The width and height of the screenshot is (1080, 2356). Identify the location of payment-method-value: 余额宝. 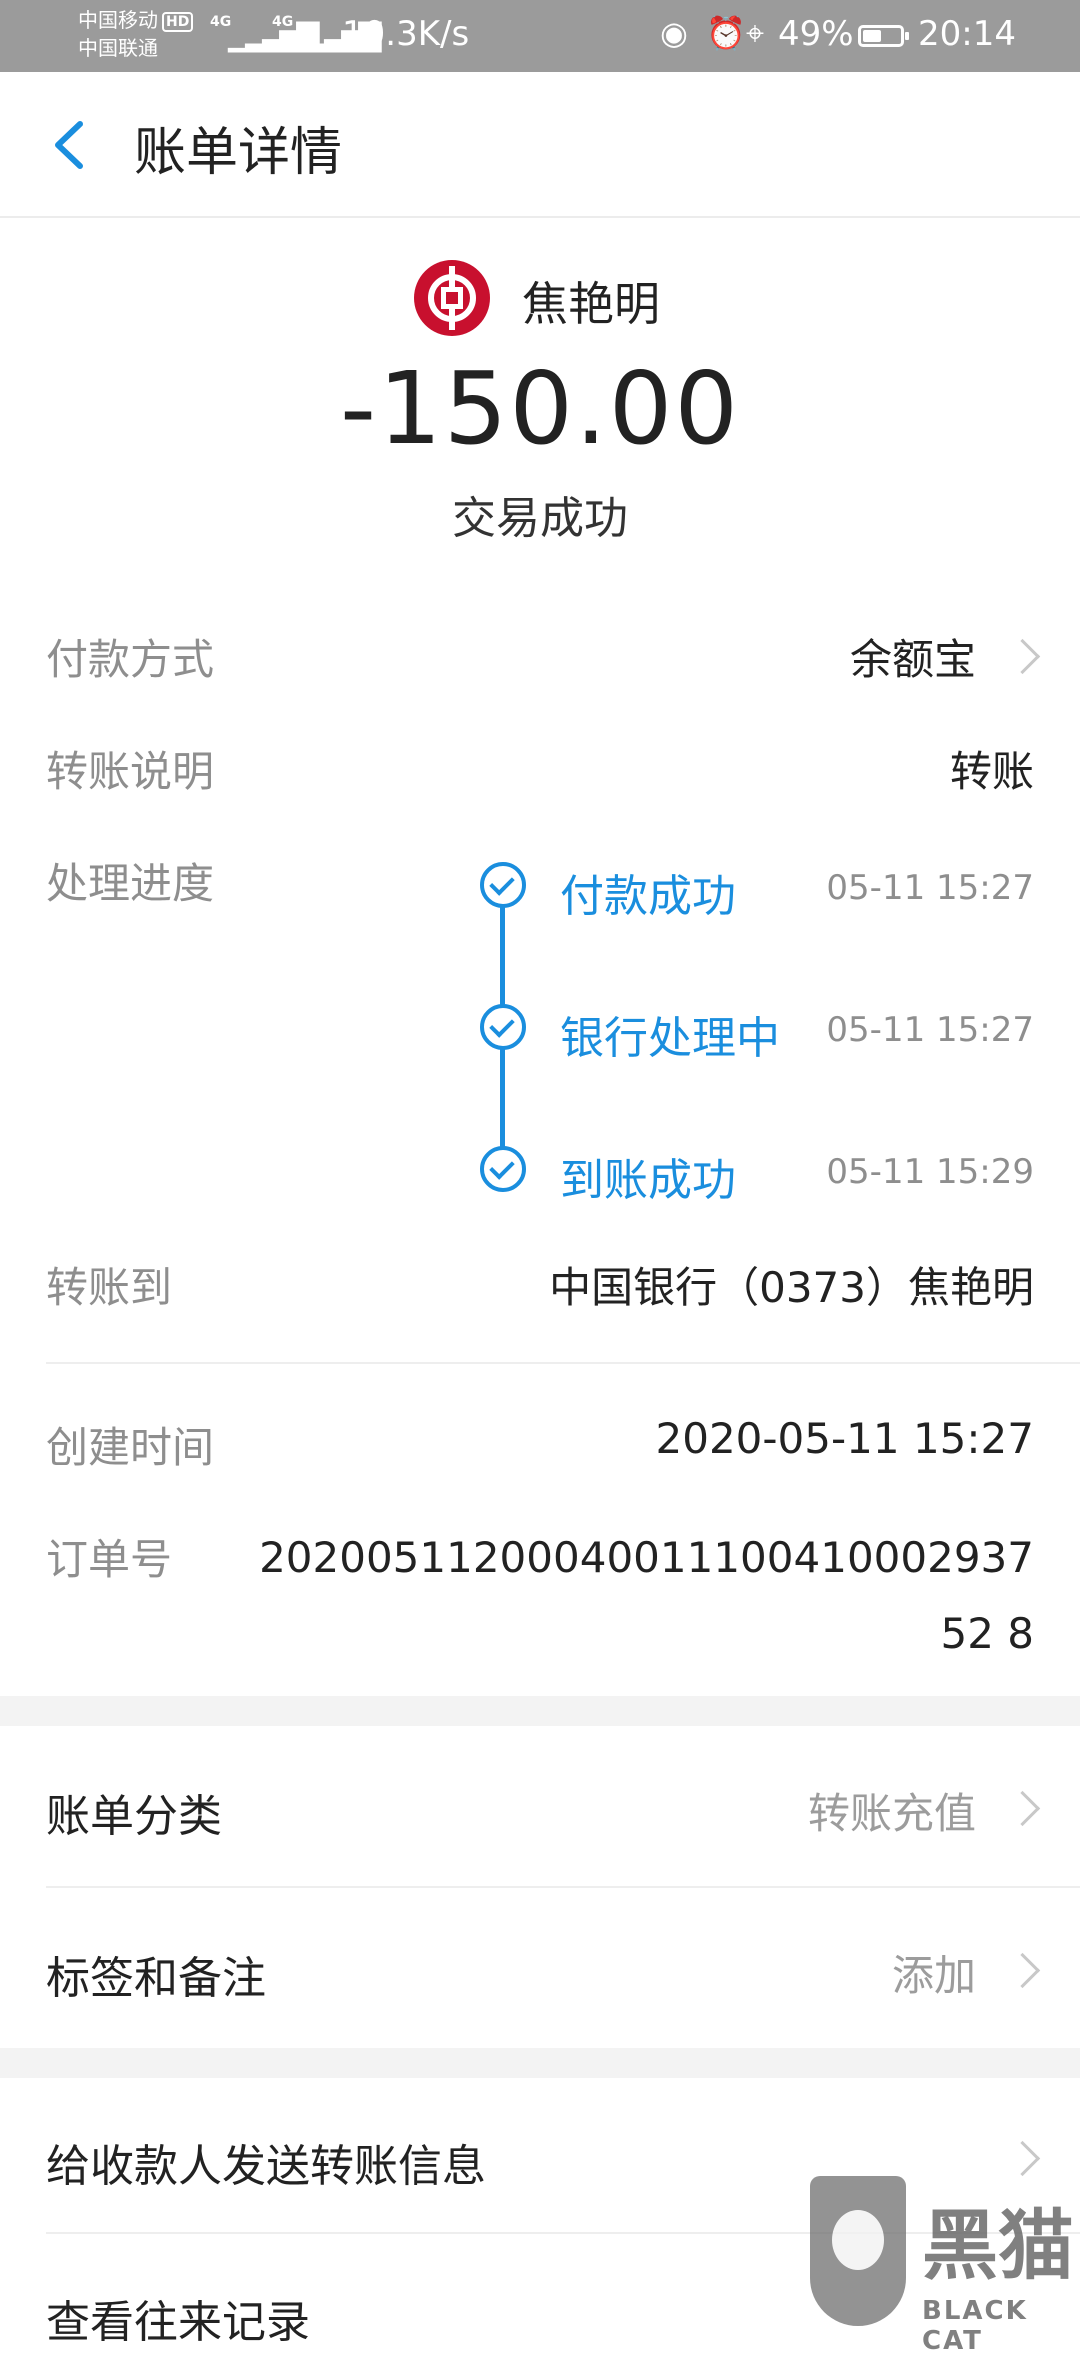
(912, 659).